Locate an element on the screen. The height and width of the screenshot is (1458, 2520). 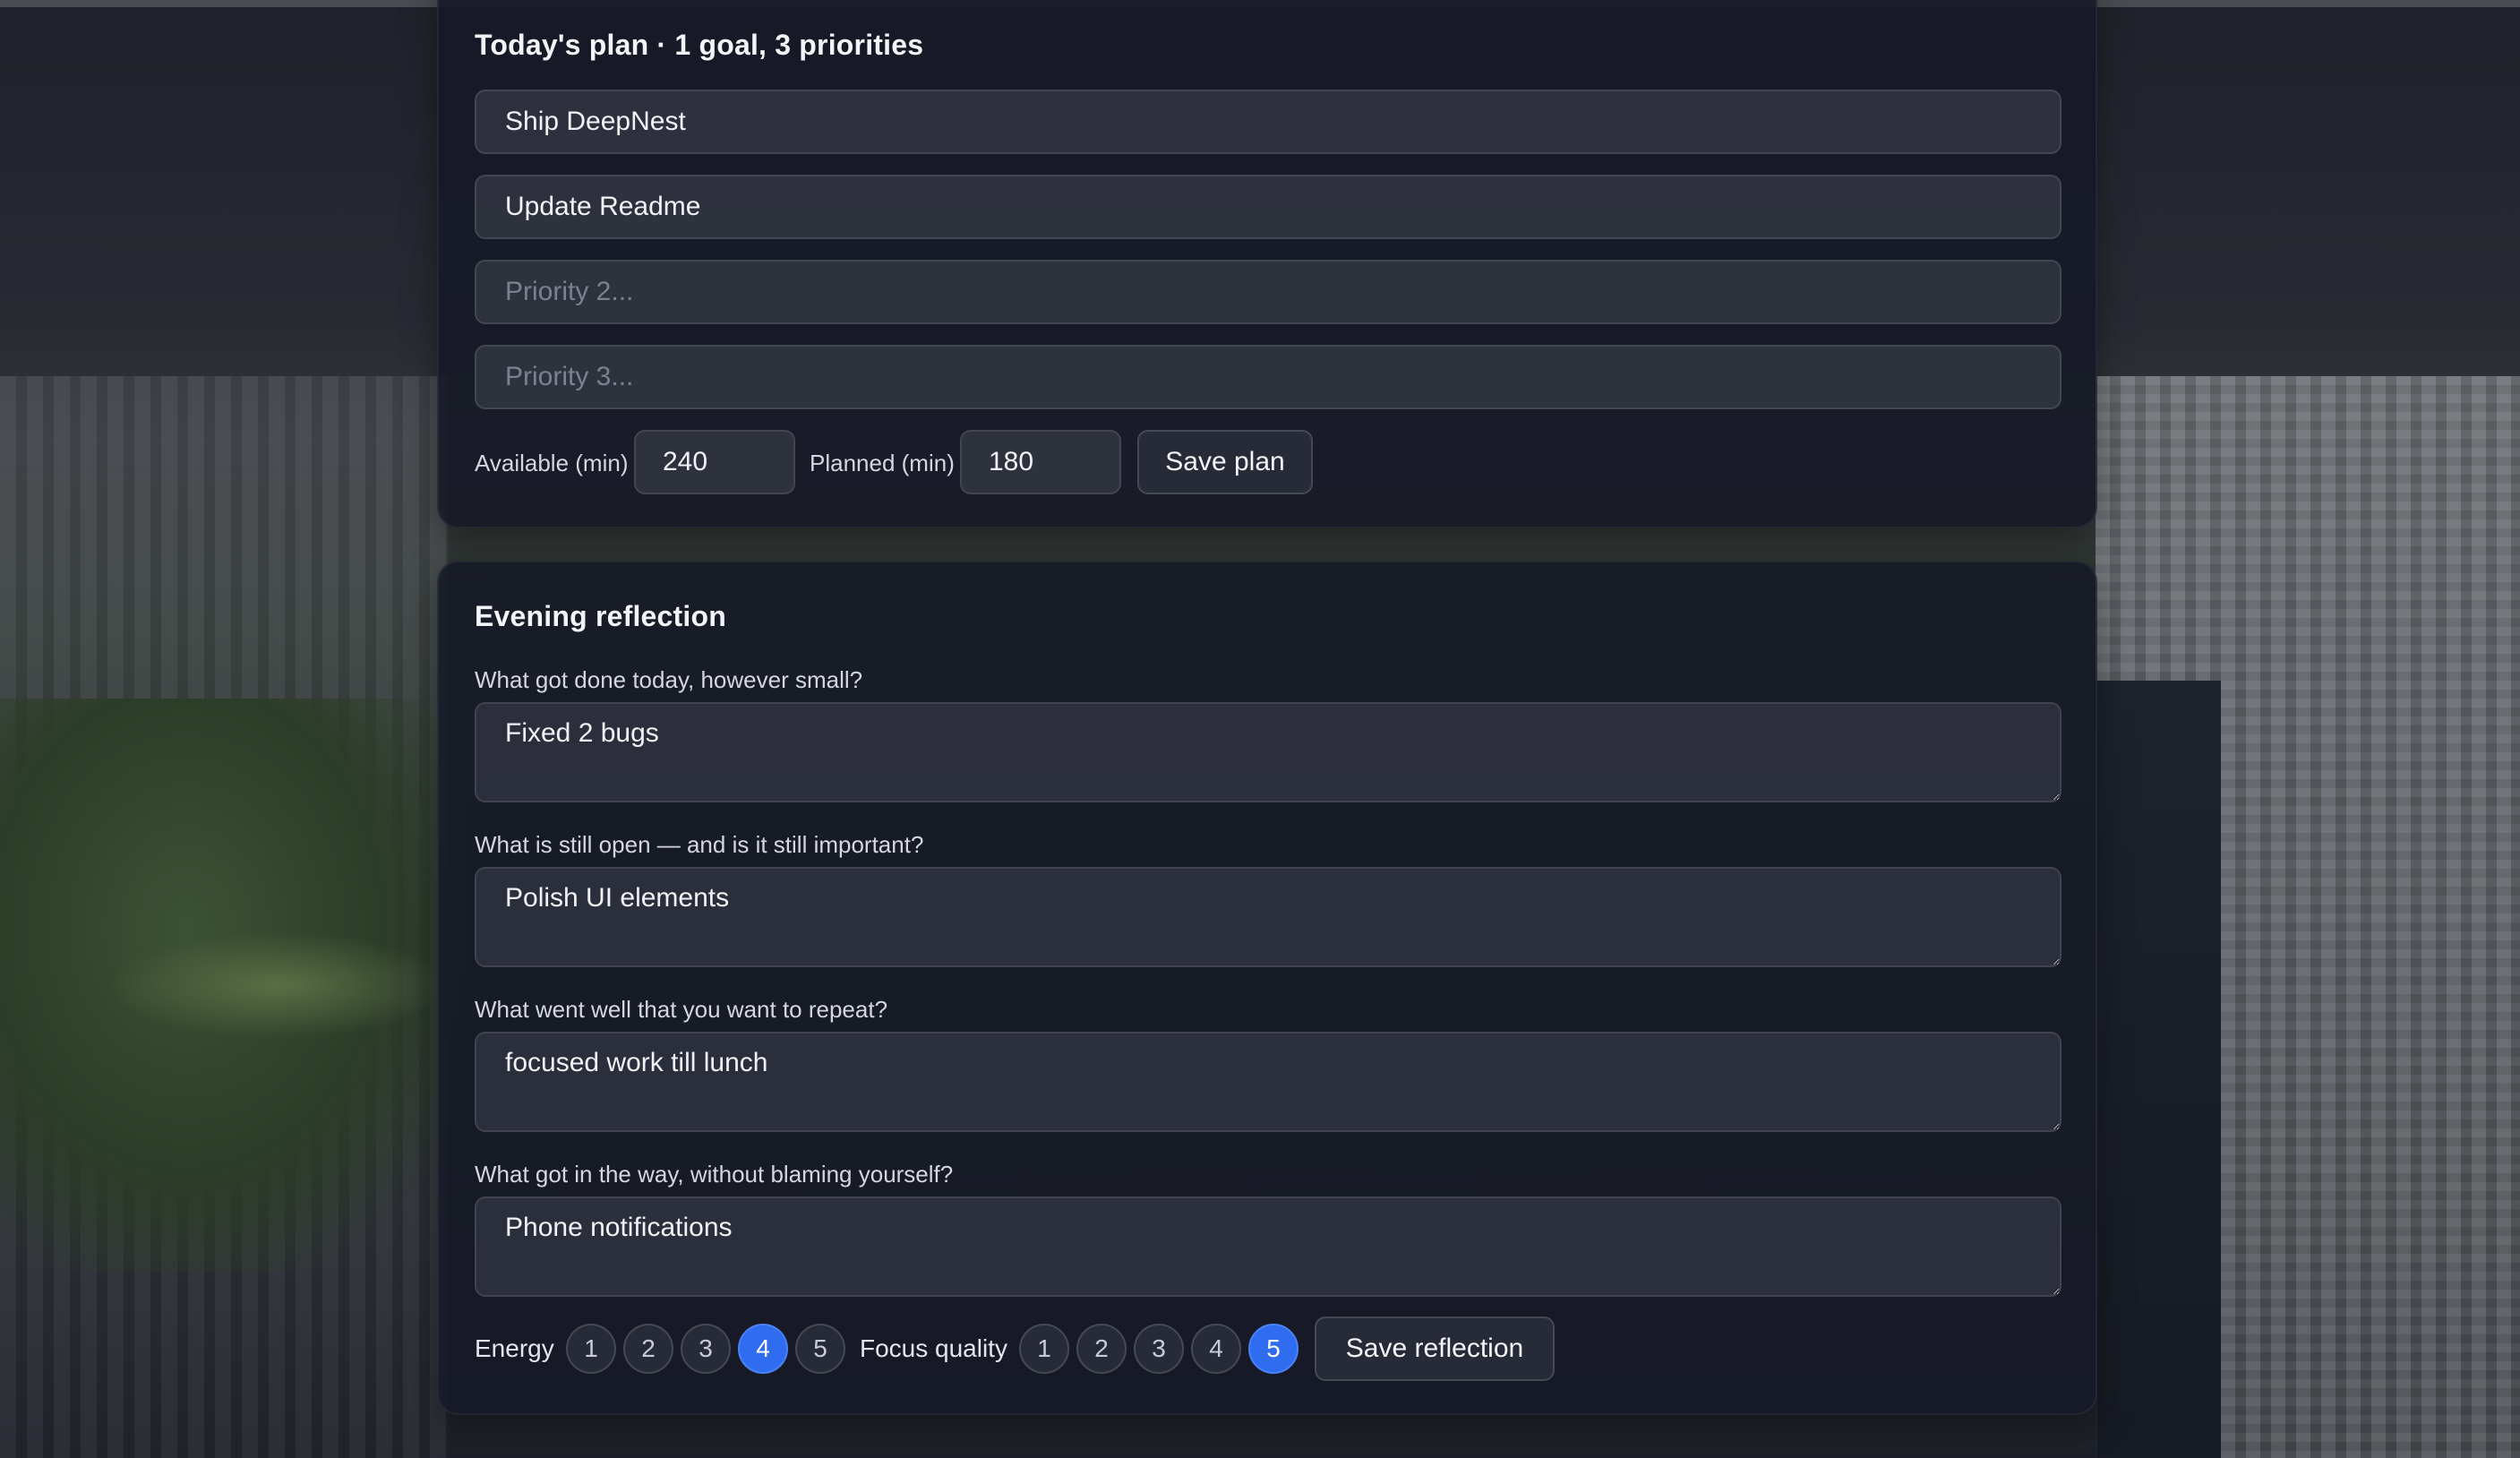
energy-option-5: 5 is located at coordinates (820, 1349).